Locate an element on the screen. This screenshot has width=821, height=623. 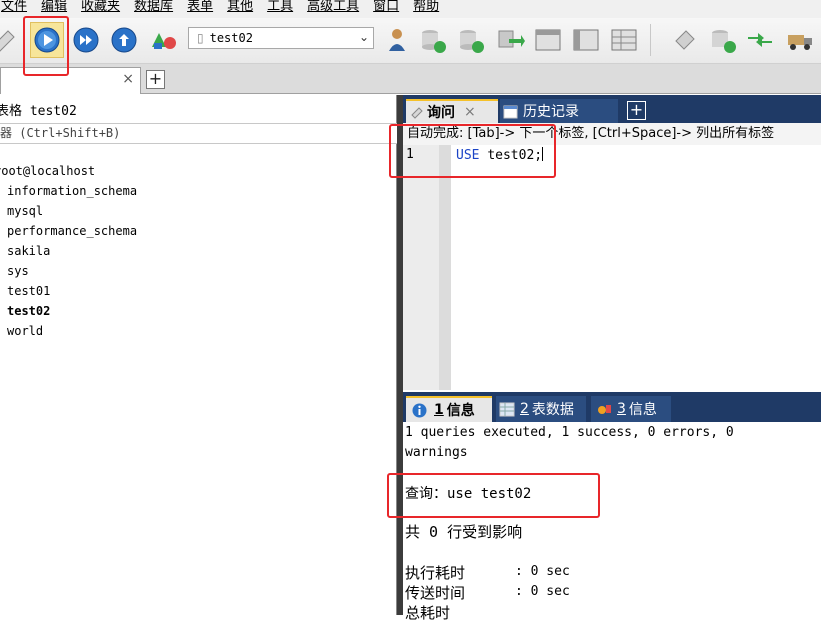
tree-item-sakila: sakila is located at coordinates (72, 251).